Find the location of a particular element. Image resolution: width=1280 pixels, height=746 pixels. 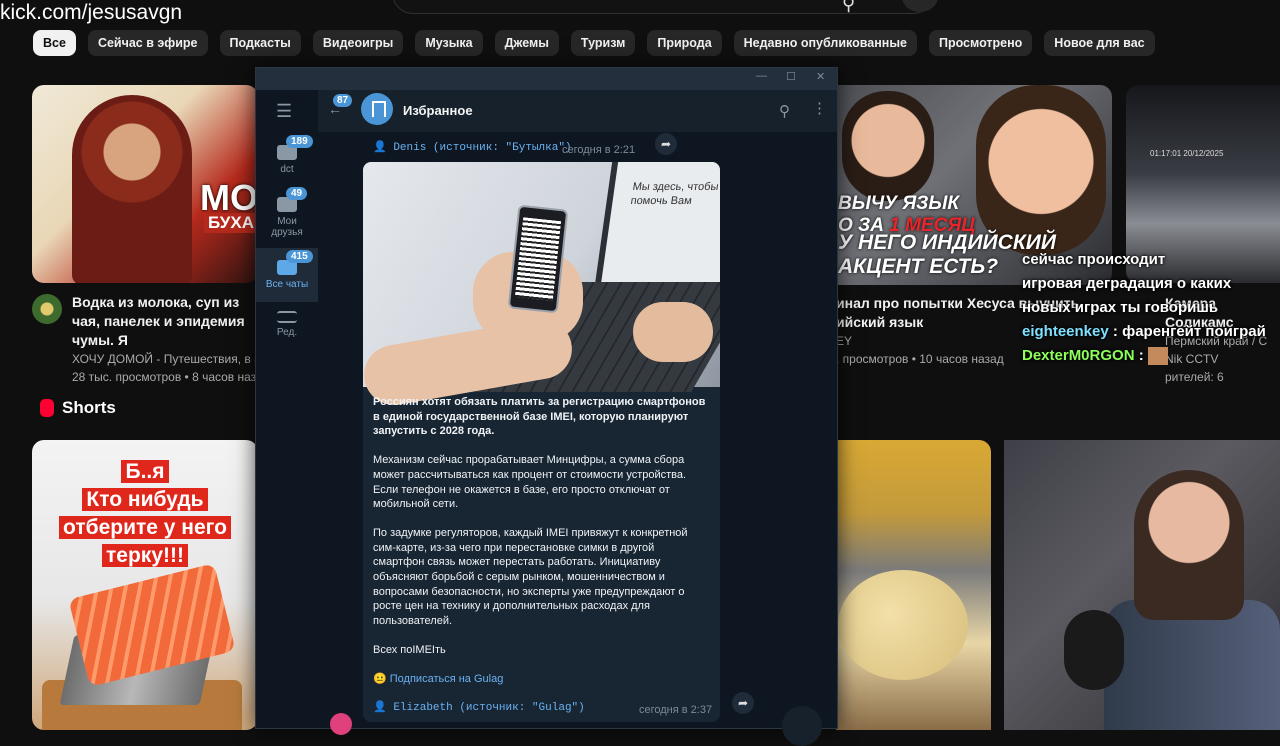

forward-source: Denis (источник: "Бутылка") is located at coordinates (482, 148).